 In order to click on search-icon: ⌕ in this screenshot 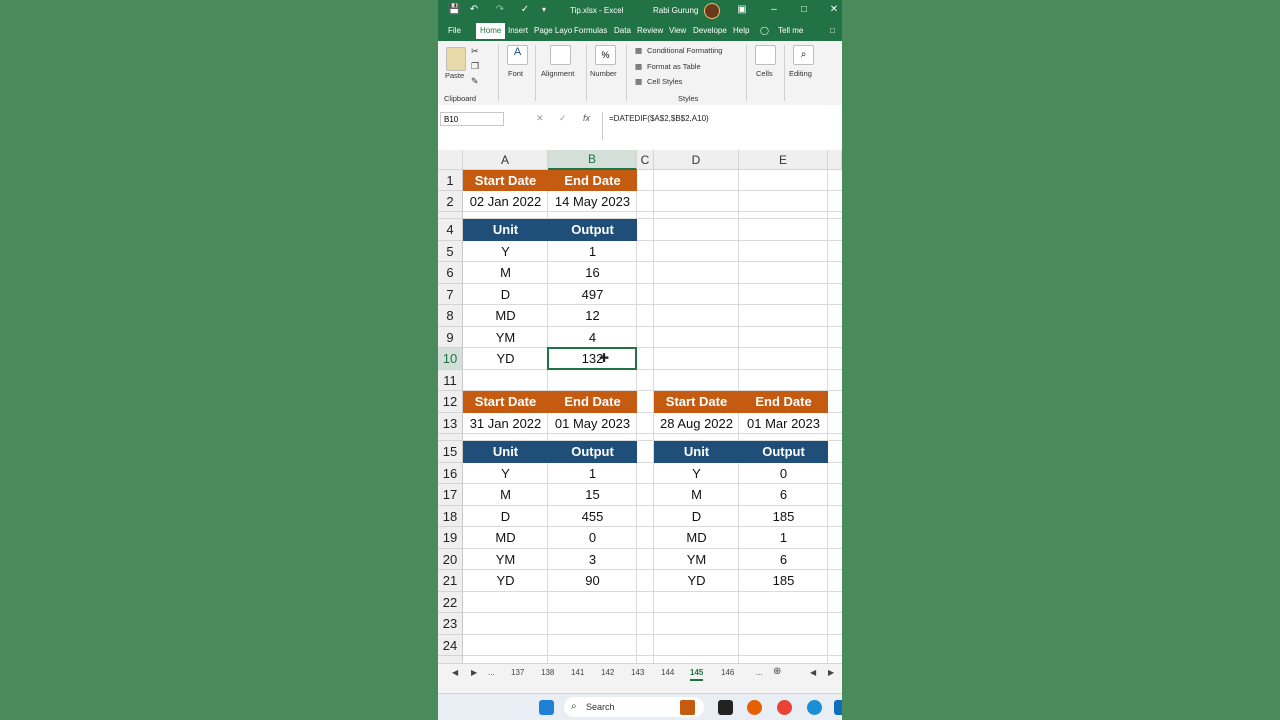, I will do `click(803, 55)`.